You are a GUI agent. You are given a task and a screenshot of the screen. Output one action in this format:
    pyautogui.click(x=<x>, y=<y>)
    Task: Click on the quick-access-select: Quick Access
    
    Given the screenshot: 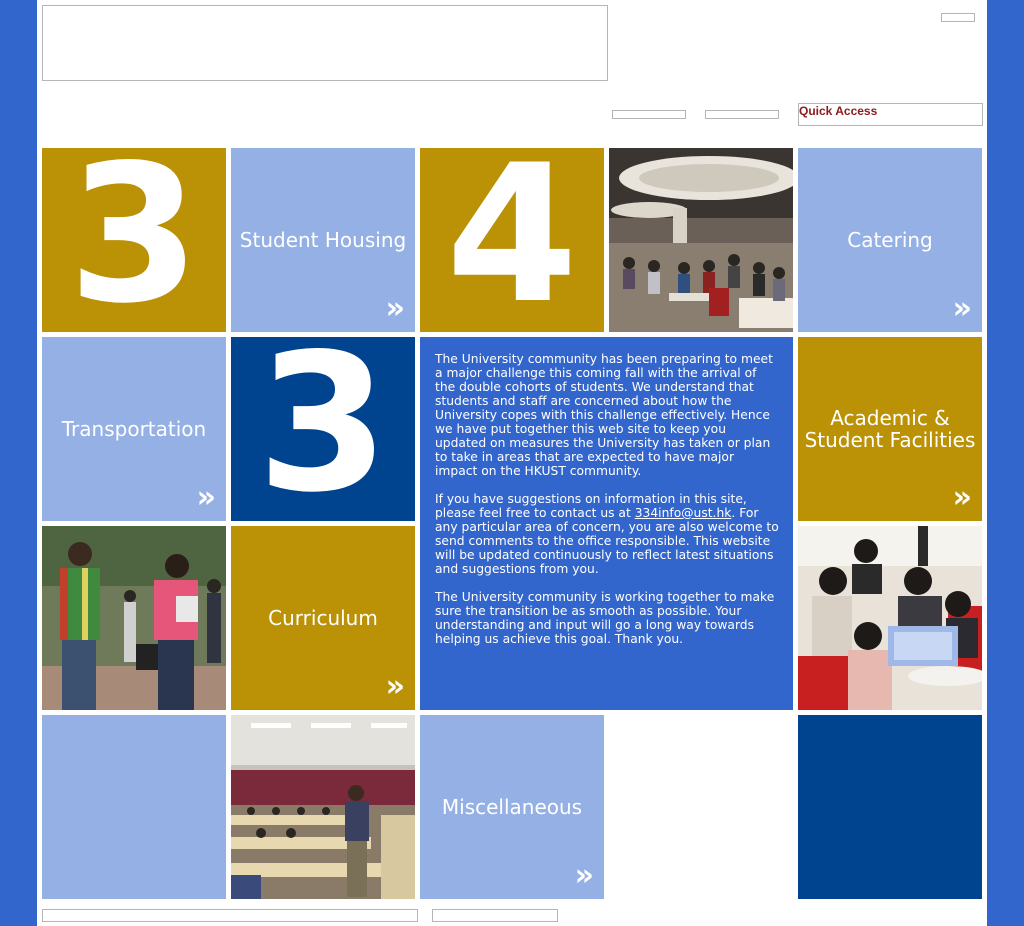 What is the action you would take?
    pyautogui.click(x=890, y=114)
    